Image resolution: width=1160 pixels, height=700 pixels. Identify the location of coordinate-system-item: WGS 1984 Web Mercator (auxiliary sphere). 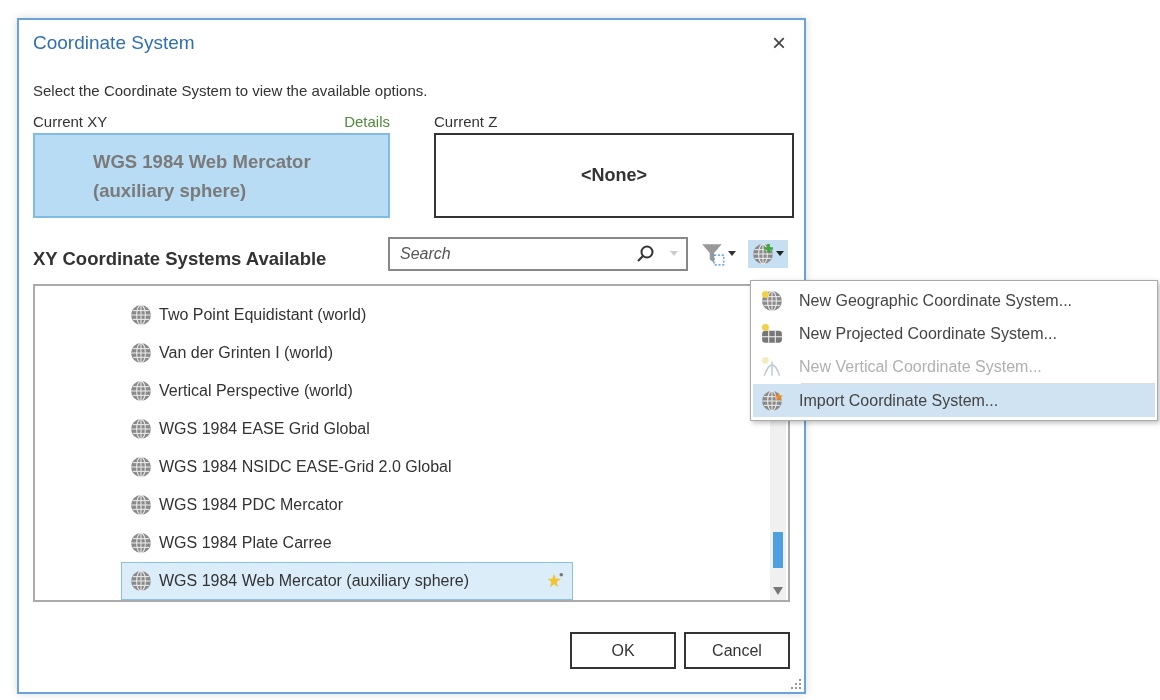
(347, 581).